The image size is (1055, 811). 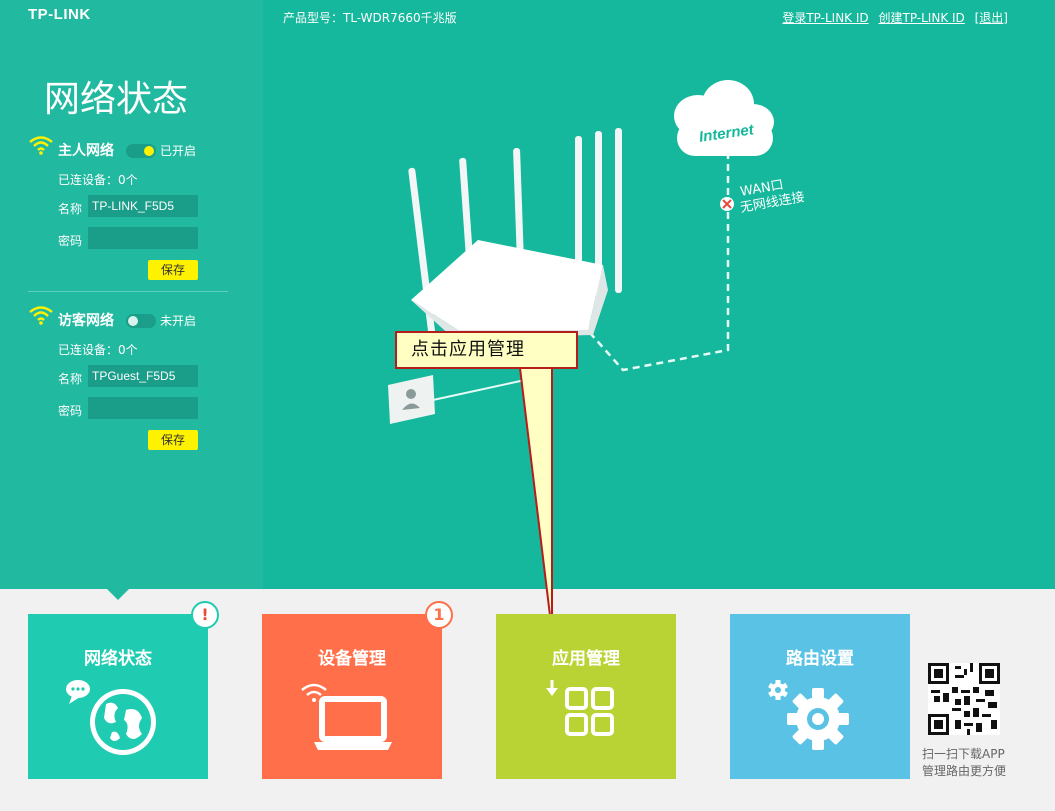 I want to click on internet-cloud-icon: Internet, so click(x=724, y=118).